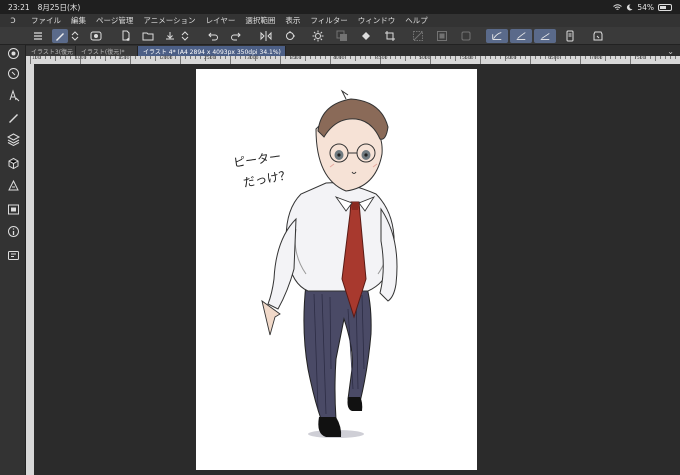 This screenshot has height=475, width=680. I want to click on pen-tool-icon, so click(13, 117).